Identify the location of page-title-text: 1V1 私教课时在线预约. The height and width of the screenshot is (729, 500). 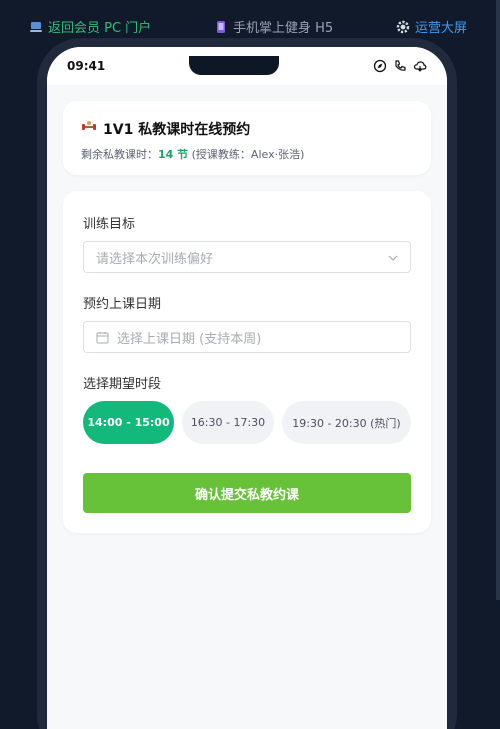
(177, 130).